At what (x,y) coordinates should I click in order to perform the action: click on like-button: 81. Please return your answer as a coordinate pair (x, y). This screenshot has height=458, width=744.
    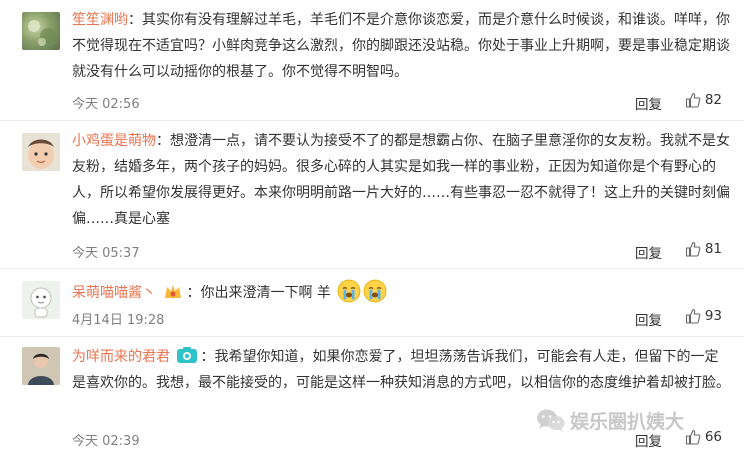
    Looking at the image, I should click on (703, 249).